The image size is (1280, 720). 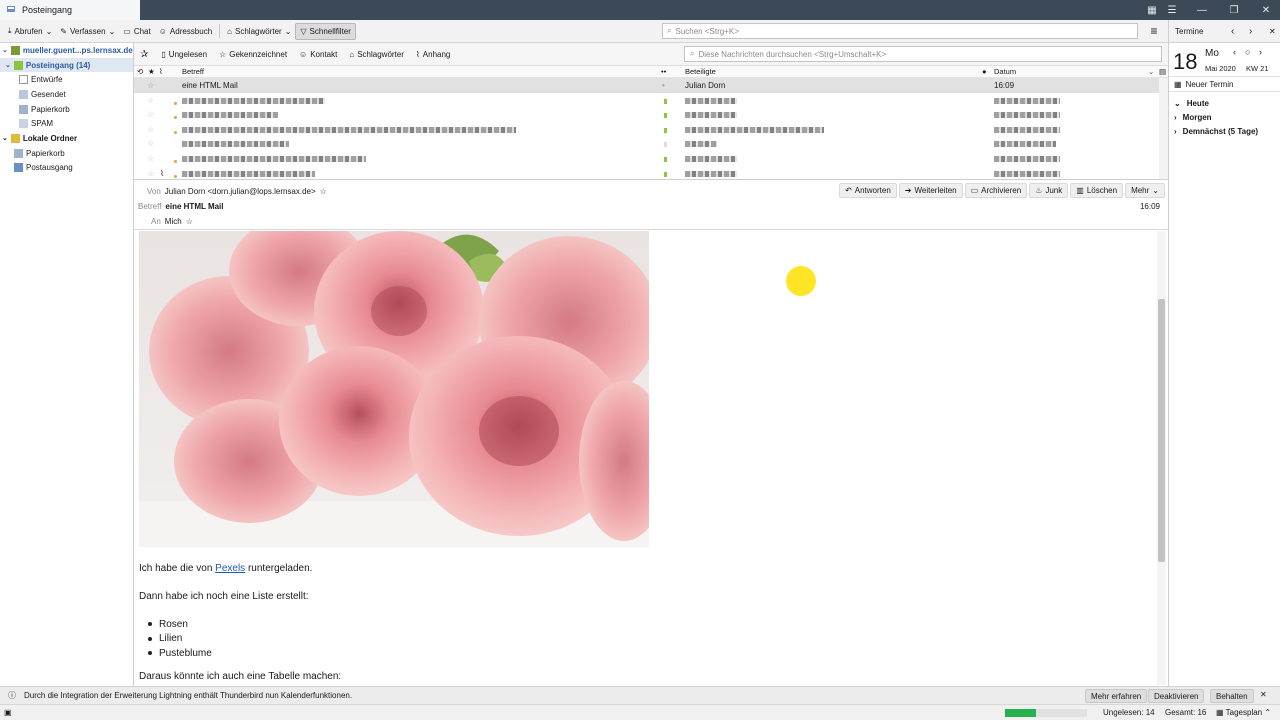 What do you see at coordinates (70, 10) in the screenshot?
I see `tab-inbox: Posteingang` at bounding box center [70, 10].